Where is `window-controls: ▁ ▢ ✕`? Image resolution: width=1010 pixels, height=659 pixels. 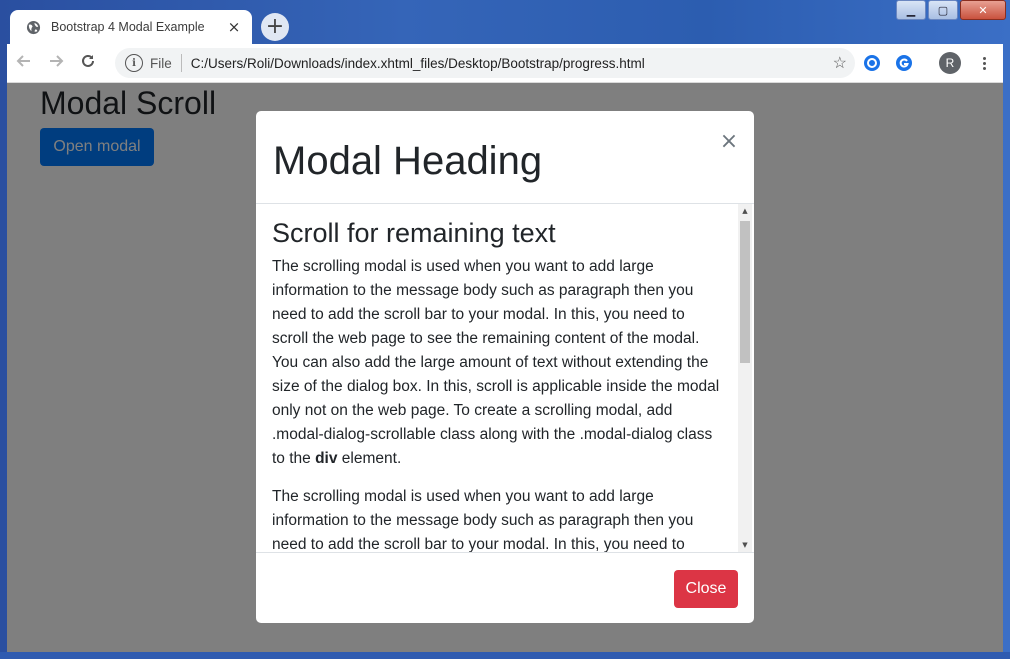
window-controls: ▁ ▢ ✕ is located at coordinates (951, 10).